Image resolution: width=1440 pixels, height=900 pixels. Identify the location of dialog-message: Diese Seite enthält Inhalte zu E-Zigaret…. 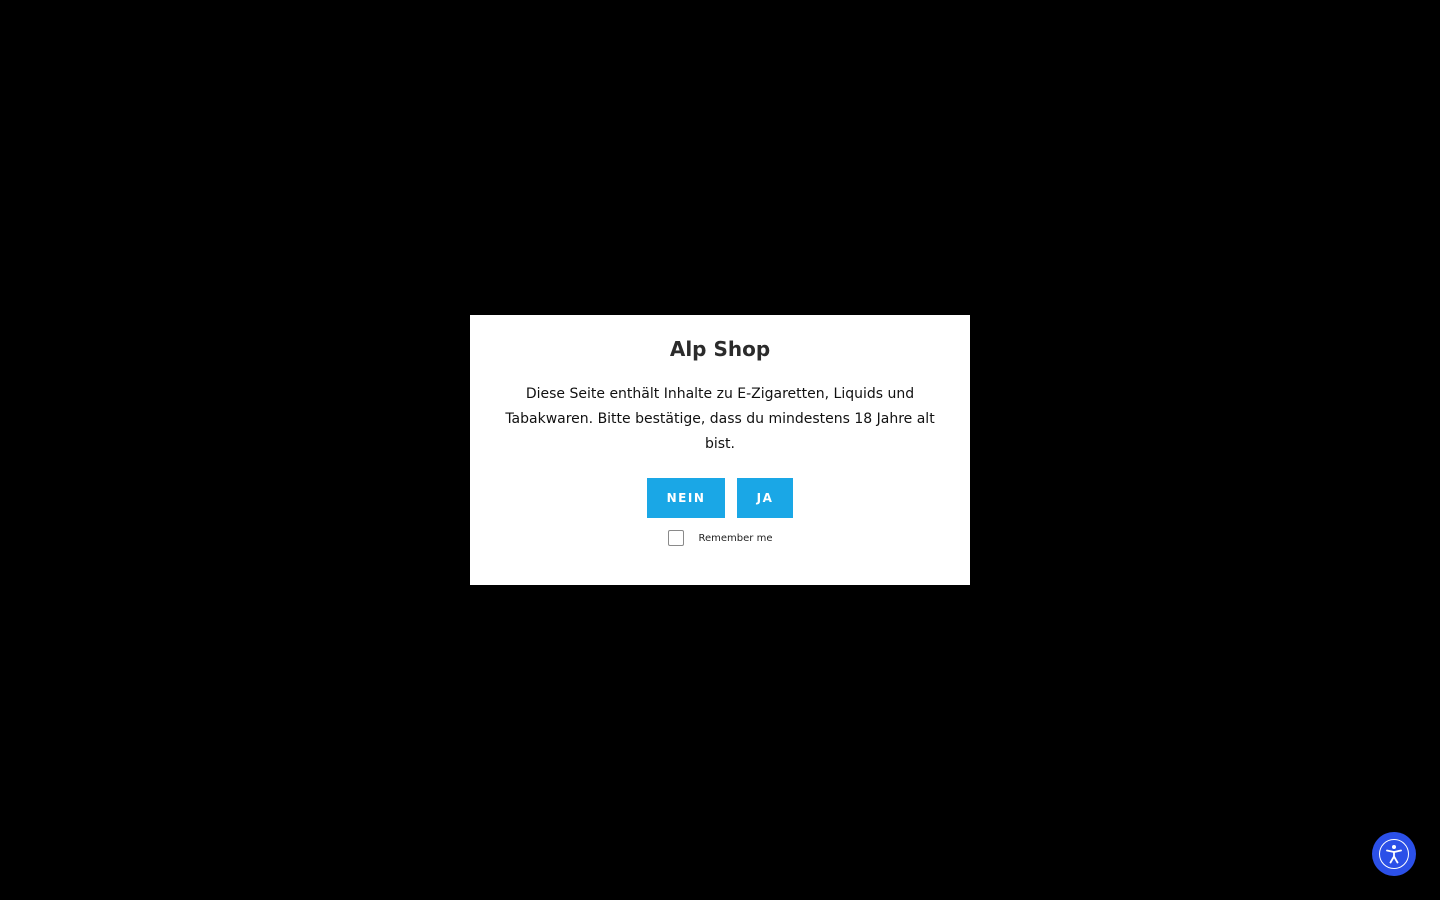
(720, 419).